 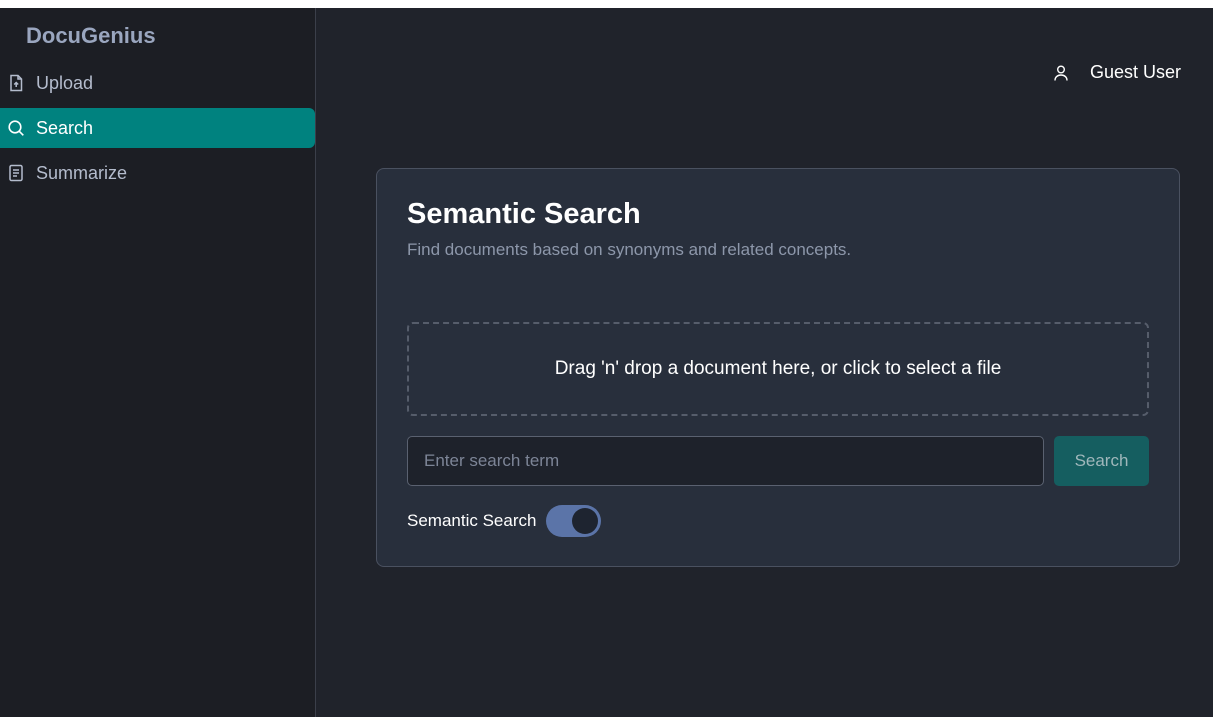 What do you see at coordinates (16, 128) in the screenshot?
I see `search-icon` at bounding box center [16, 128].